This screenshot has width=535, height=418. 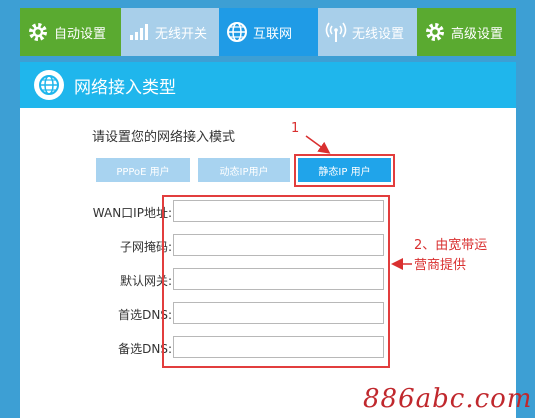 I want to click on watermark: 886abc.com, so click(x=448, y=399).